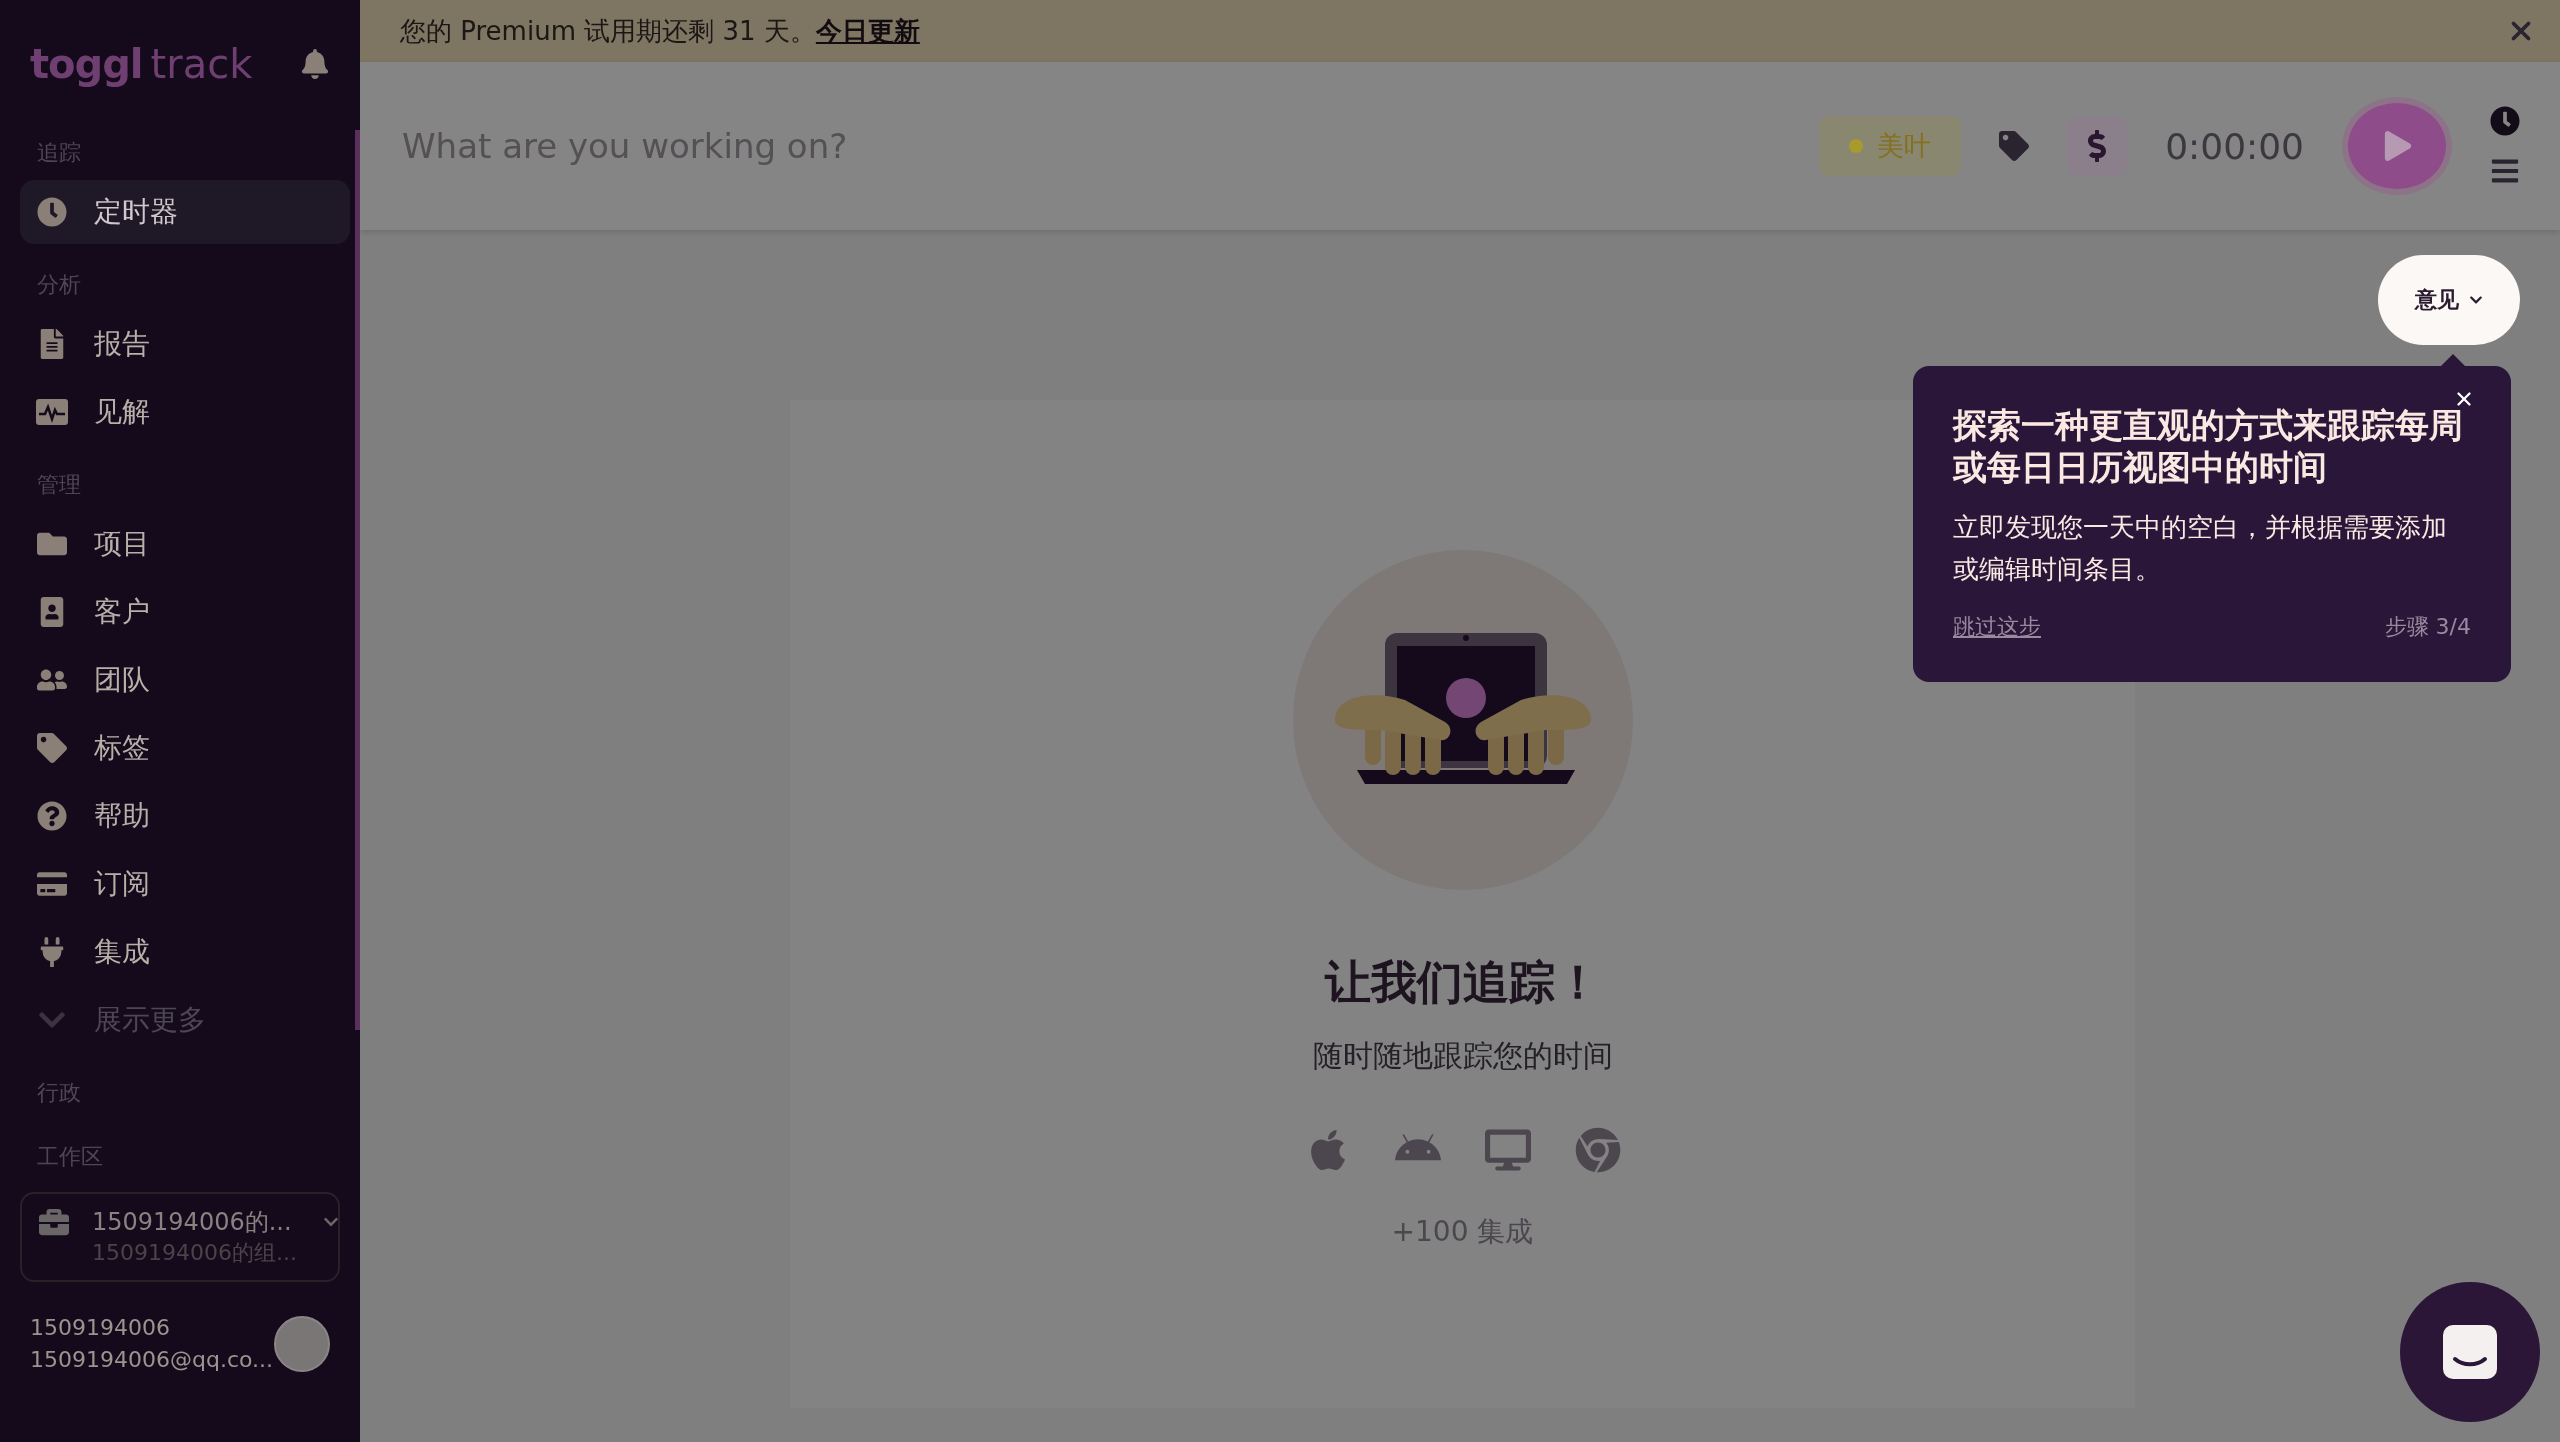 The height and width of the screenshot is (1442, 2560). I want to click on scrollbar, so click(357, 580).